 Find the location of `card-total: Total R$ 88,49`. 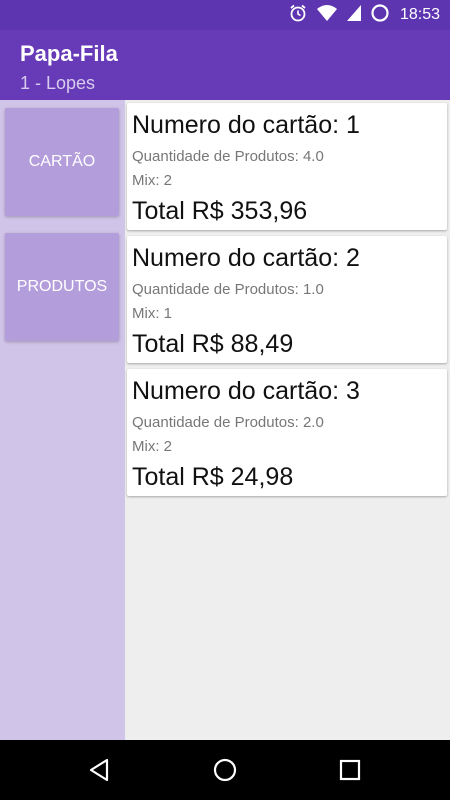

card-total: Total R$ 88,49 is located at coordinates (213, 344).